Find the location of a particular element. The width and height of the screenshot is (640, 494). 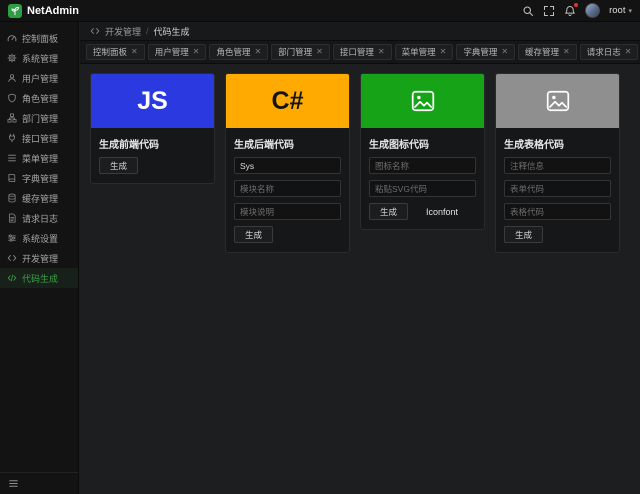

sidebar-item-label: 系统设置 is located at coordinates (40, 238).